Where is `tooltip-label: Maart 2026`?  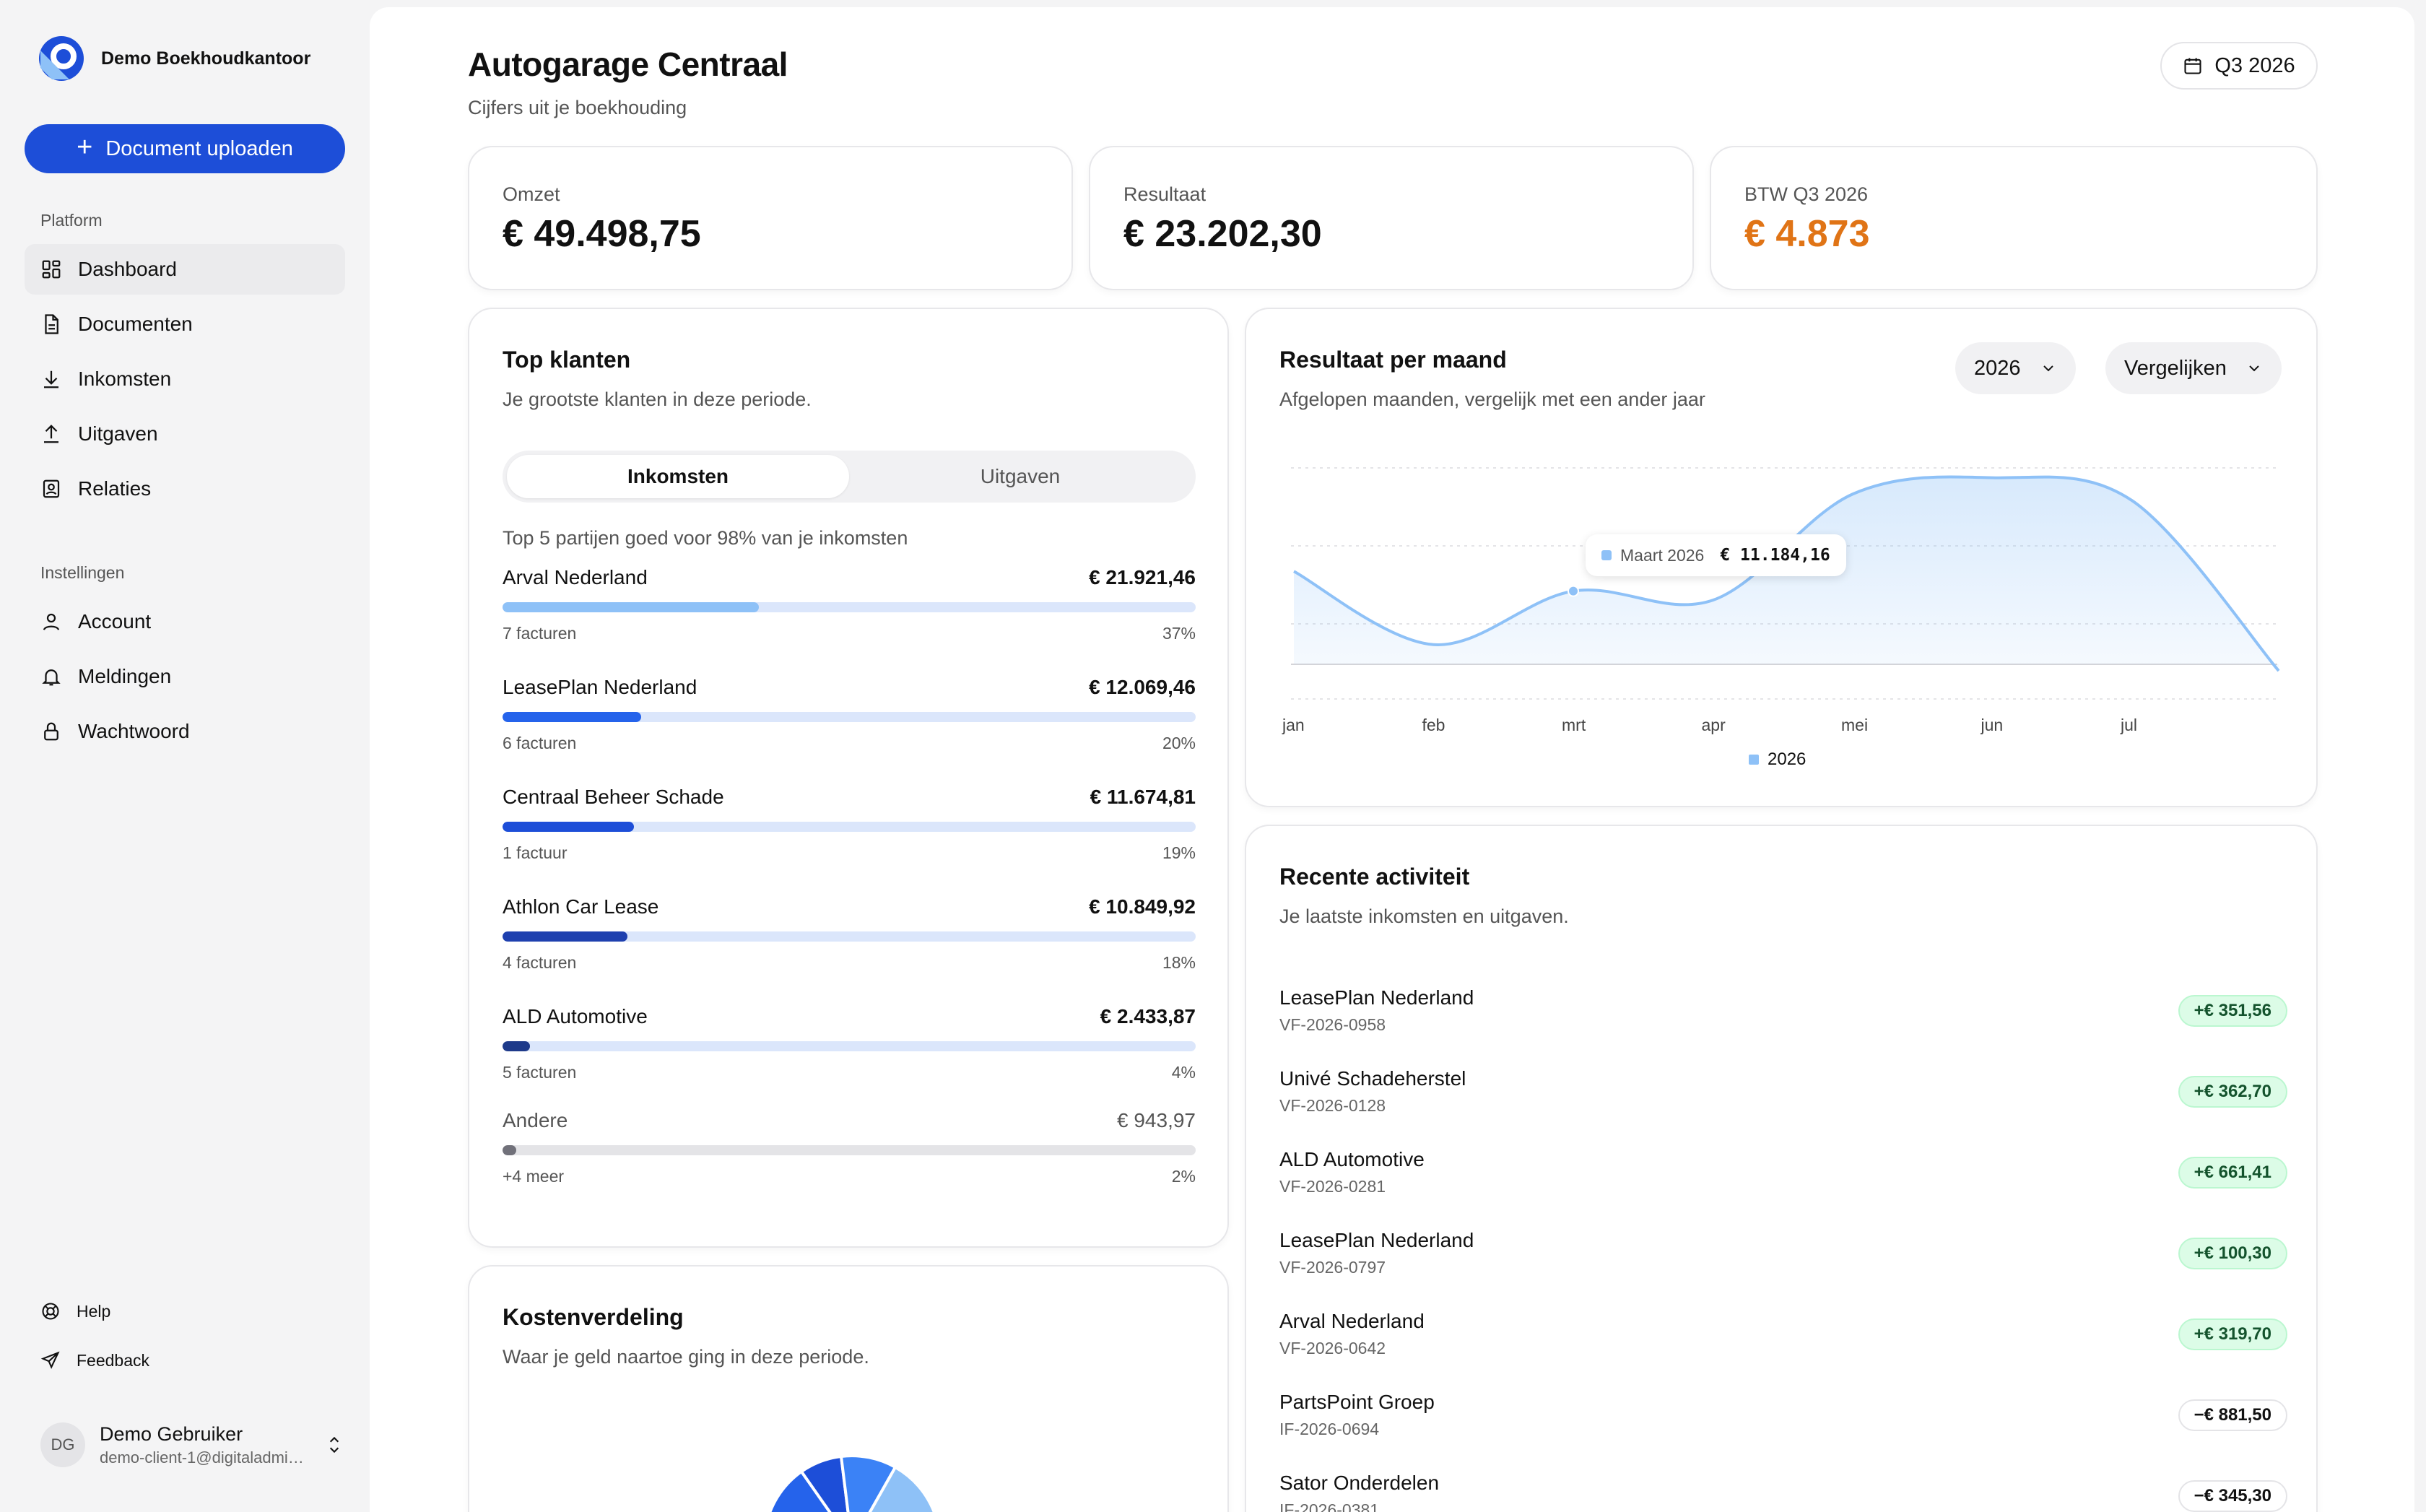
tooltip-label: Maart 2026 is located at coordinates (1662, 555).